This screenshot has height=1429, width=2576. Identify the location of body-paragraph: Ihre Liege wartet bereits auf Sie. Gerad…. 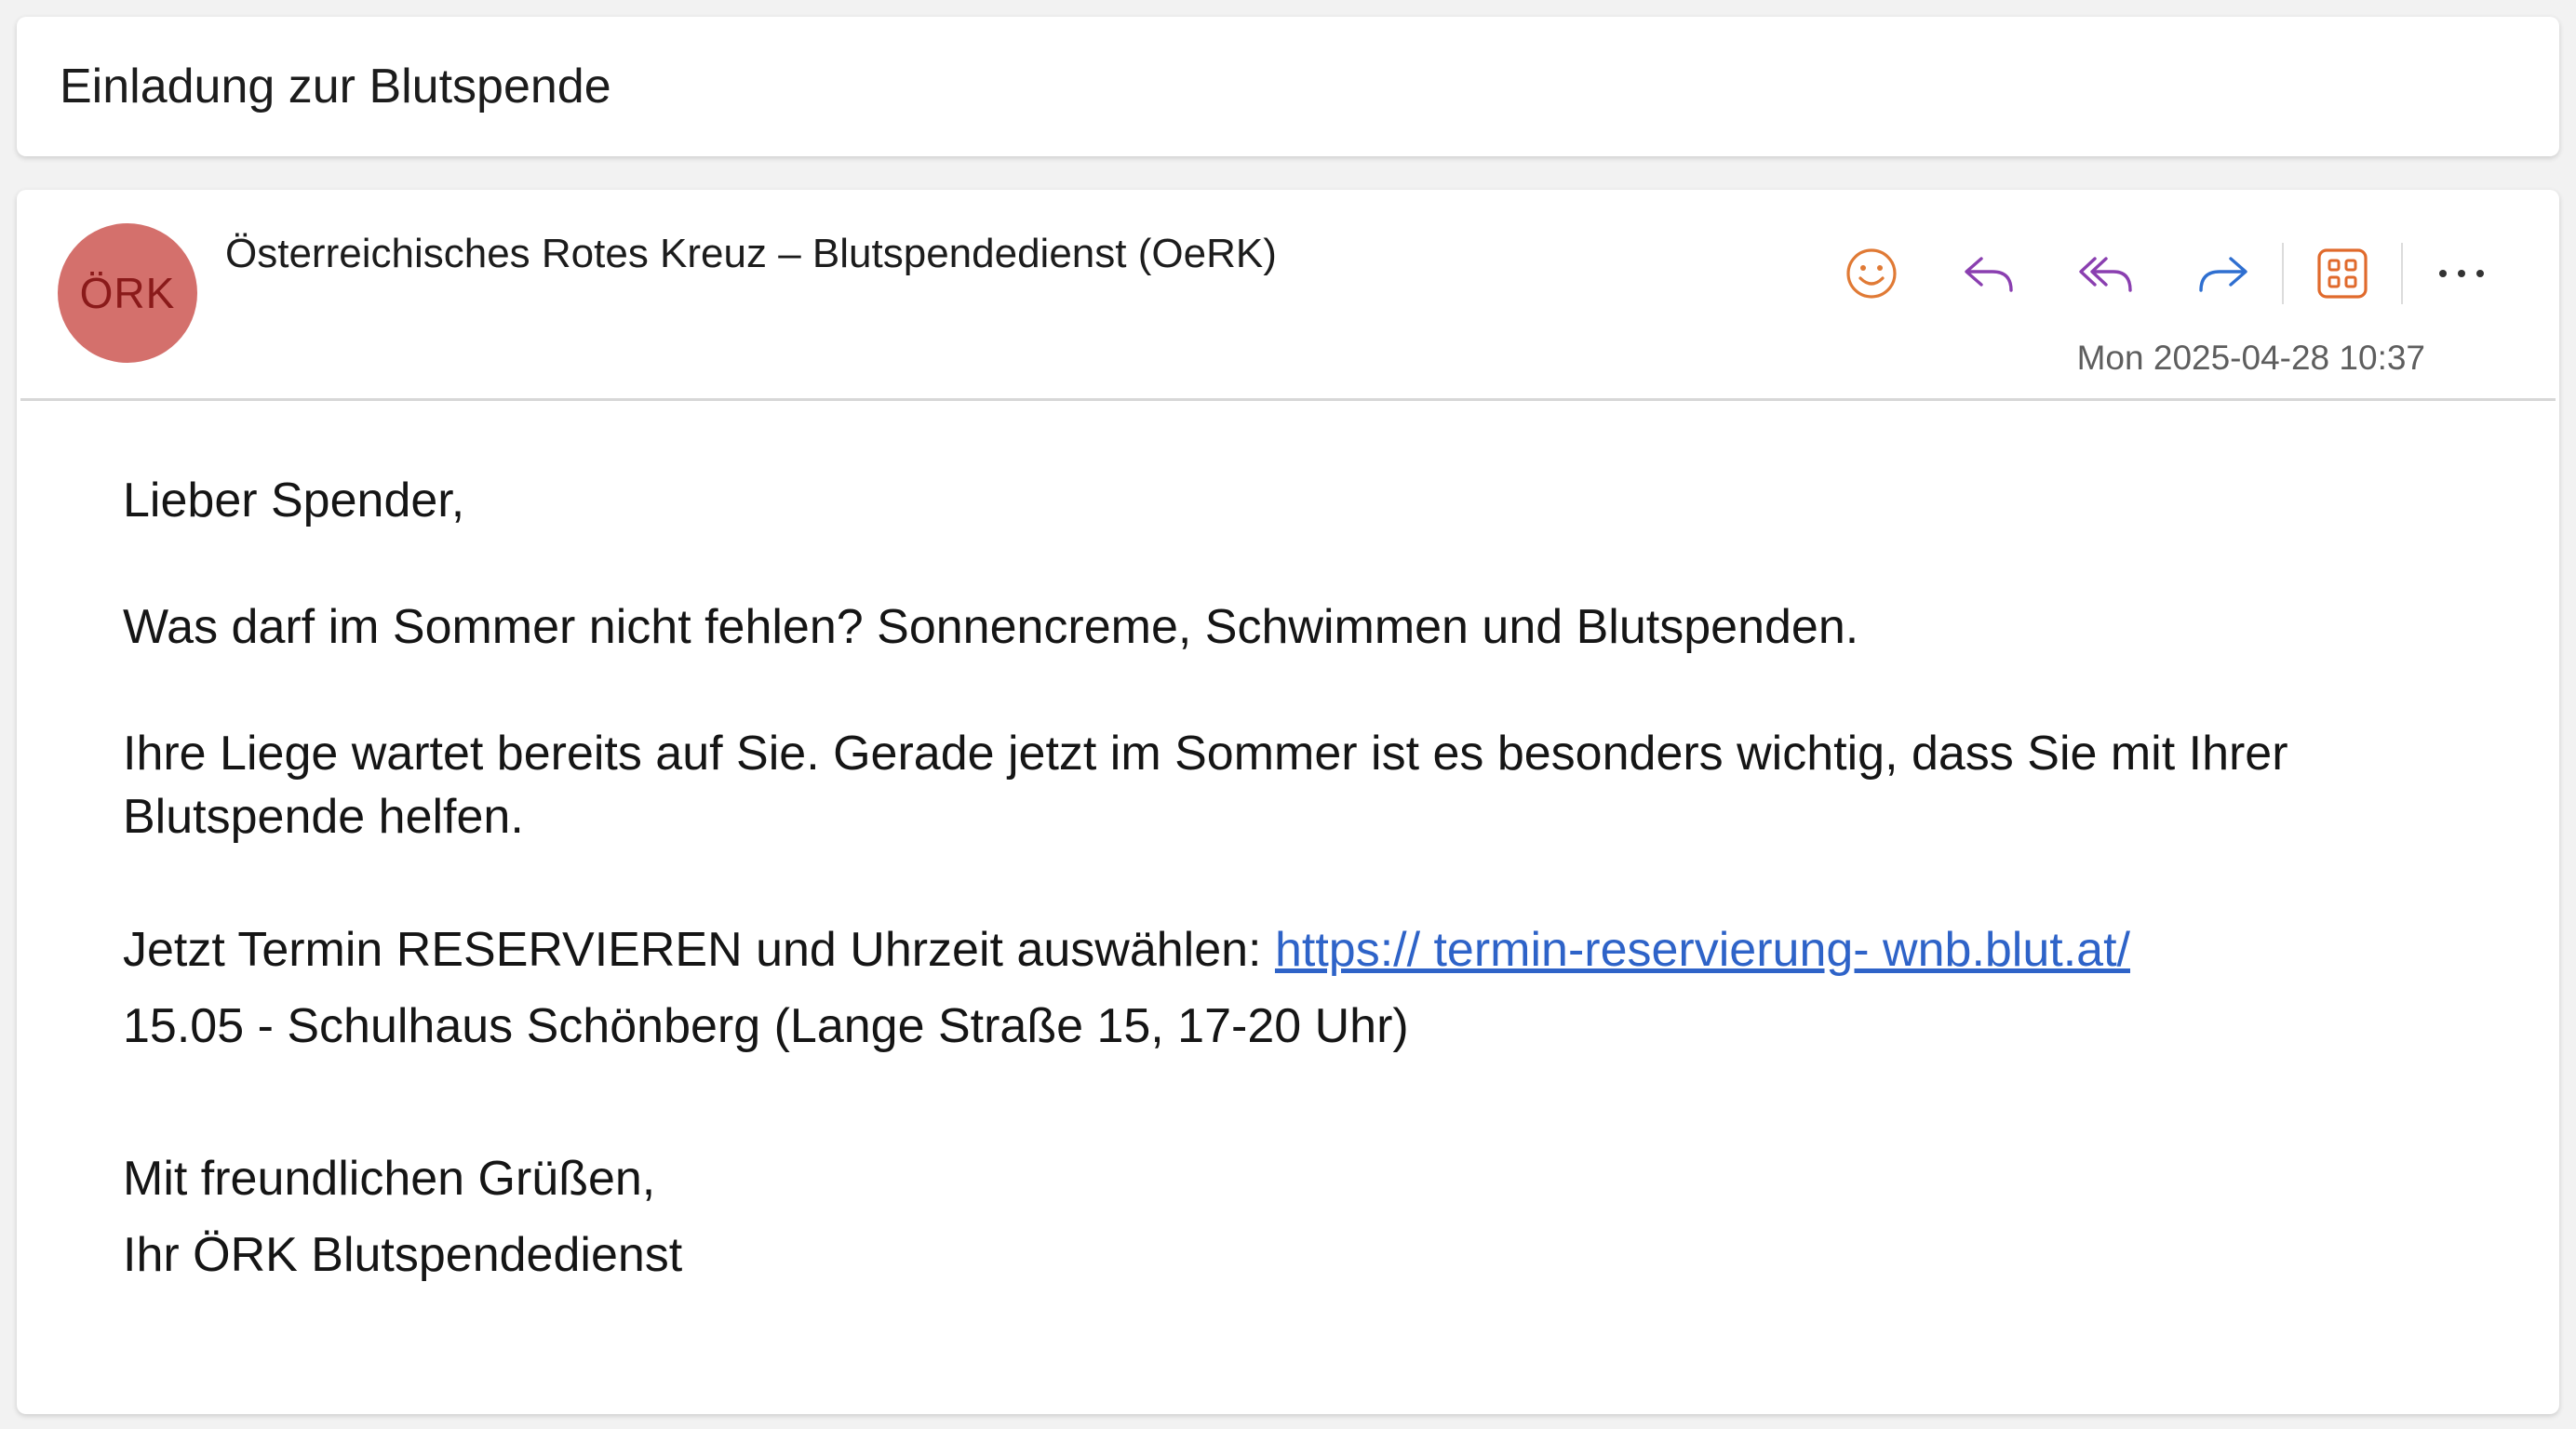
(1205, 785).